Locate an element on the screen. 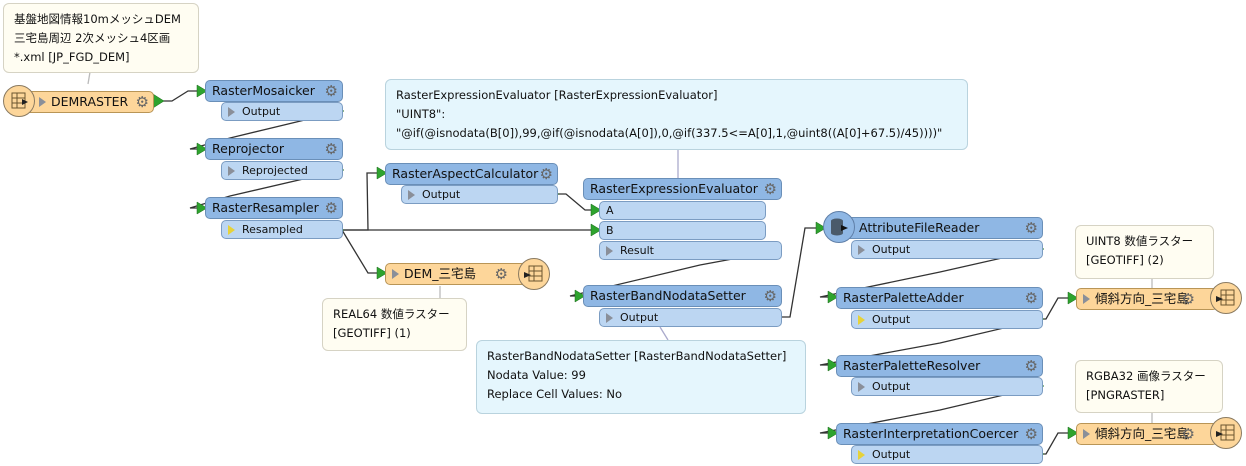 Image resolution: width=1246 pixels, height=466 pixels. transformer-raster-interpretation-coercer: RasterInterpretationCoercer ⚙ is located at coordinates (939, 434).